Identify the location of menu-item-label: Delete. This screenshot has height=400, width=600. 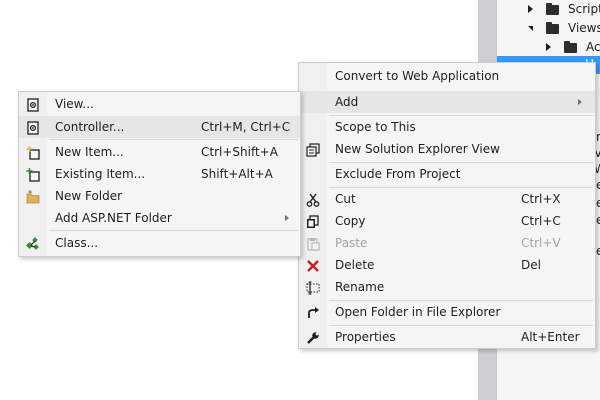
(355, 265).